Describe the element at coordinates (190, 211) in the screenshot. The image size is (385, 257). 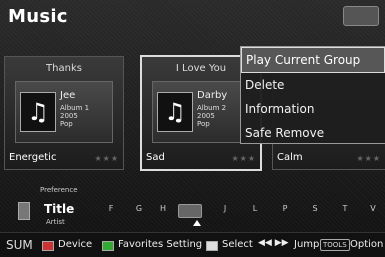
I see `letter-item-active` at that location.